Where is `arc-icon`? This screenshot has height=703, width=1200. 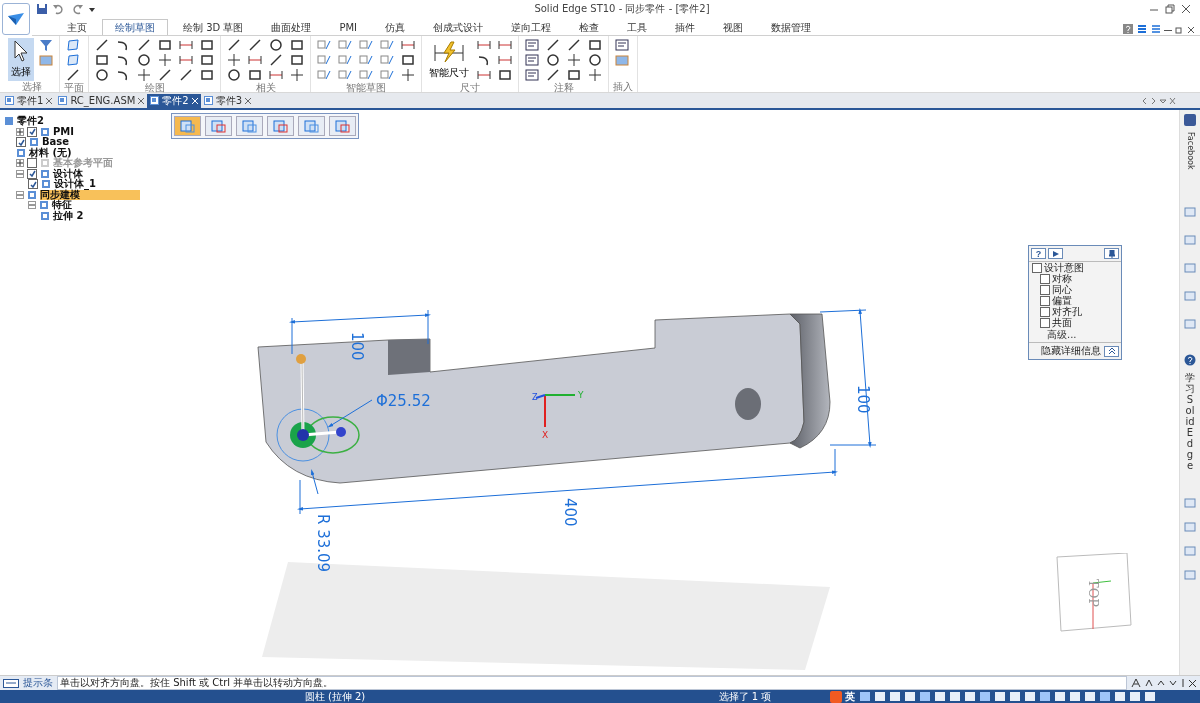
arc-icon is located at coordinates (484, 60).